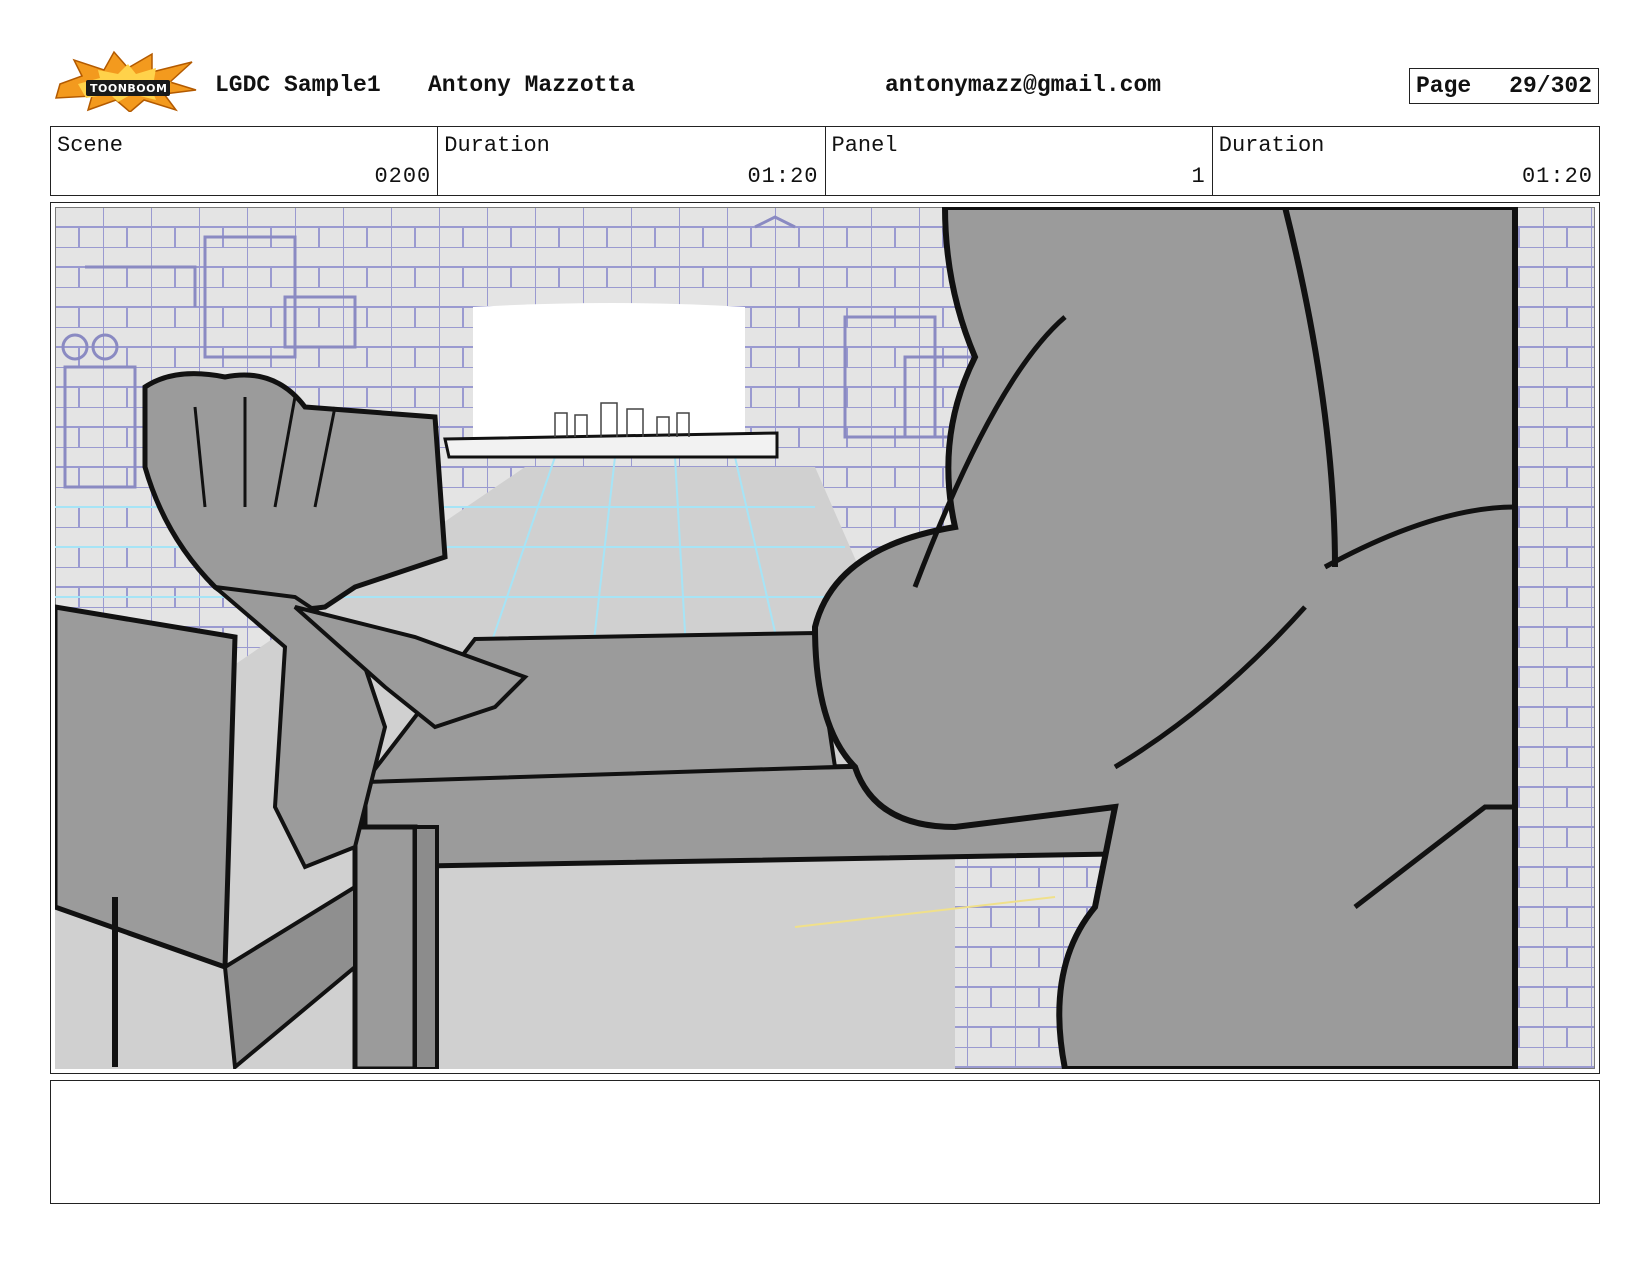 The image size is (1648, 1276). What do you see at coordinates (129, 88) in the screenshot?
I see `logo-text: TOONBOOM` at bounding box center [129, 88].